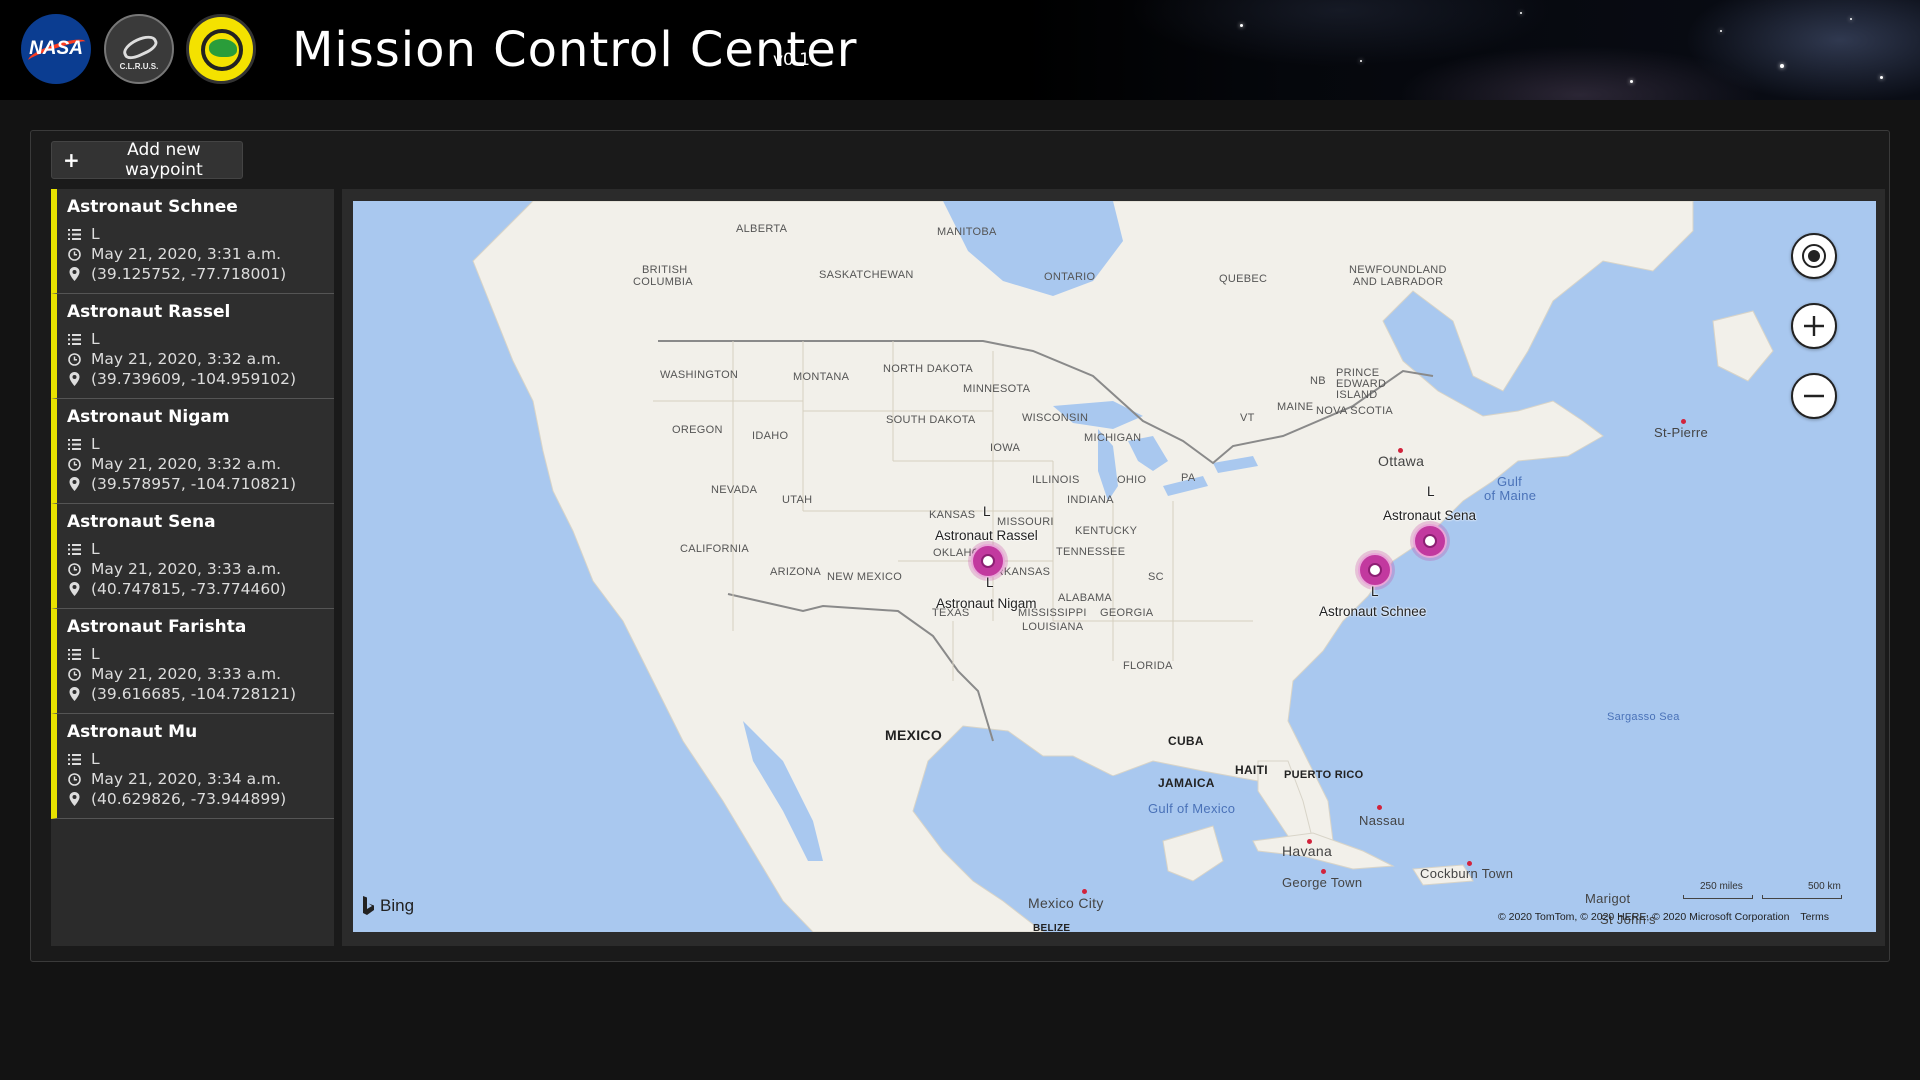 The width and height of the screenshot is (1920, 1080). I want to click on zoom-in-button, so click(1814, 326).